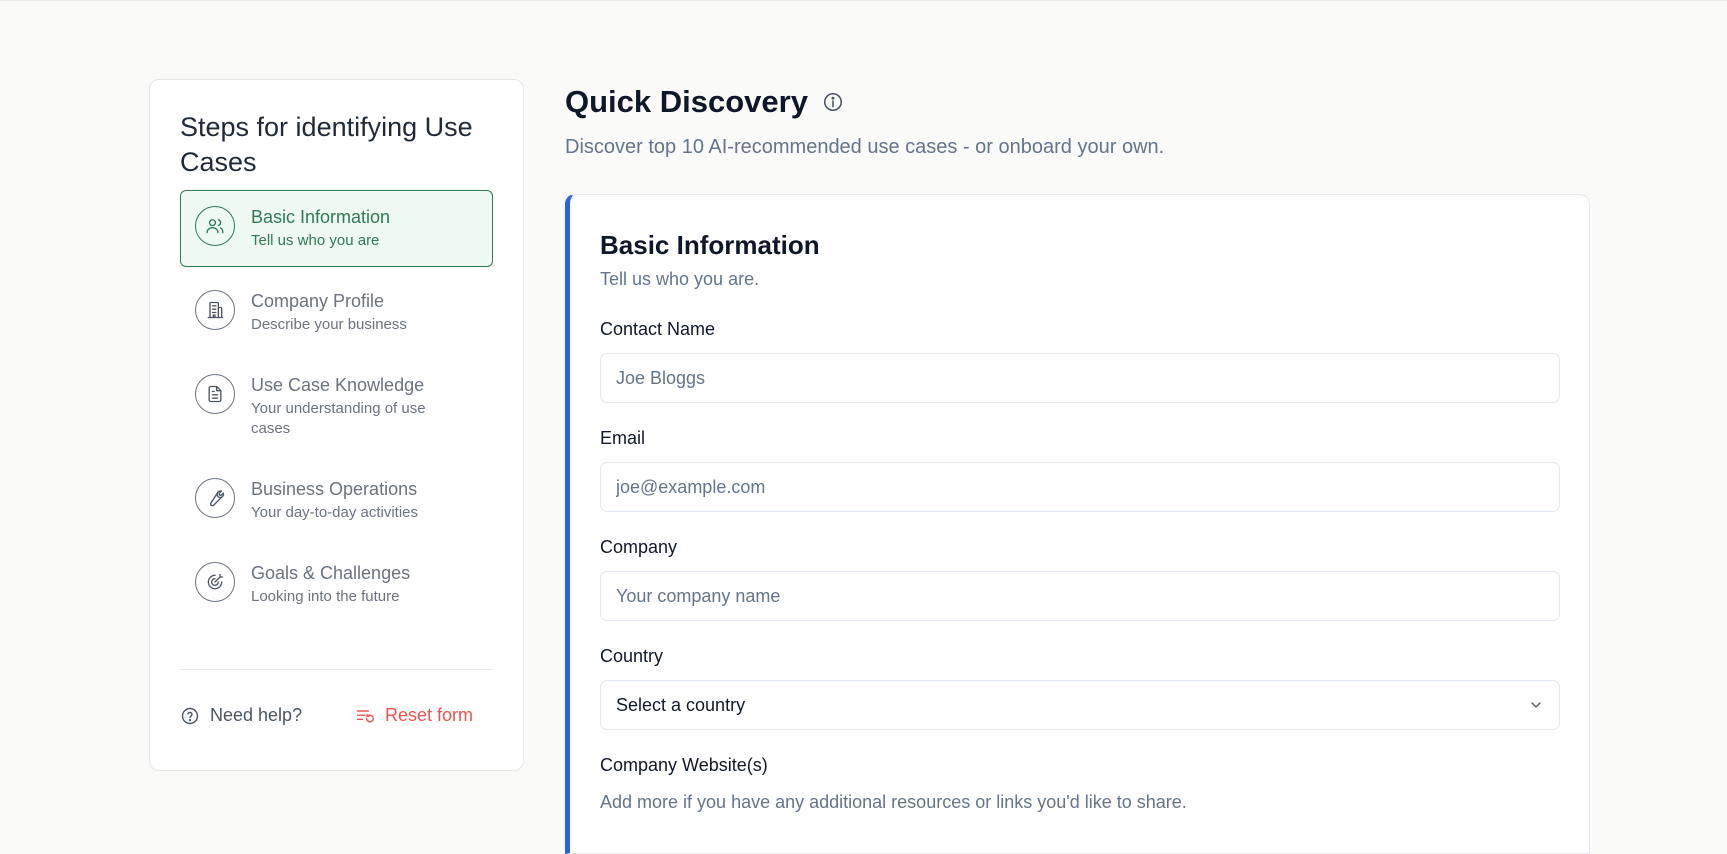 This screenshot has height=854, width=1727. What do you see at coordinates (336, 228) in the screenshot?
I see `step-basic-information: Basic Information Tell us who you are` at bounding box center [336, 228].